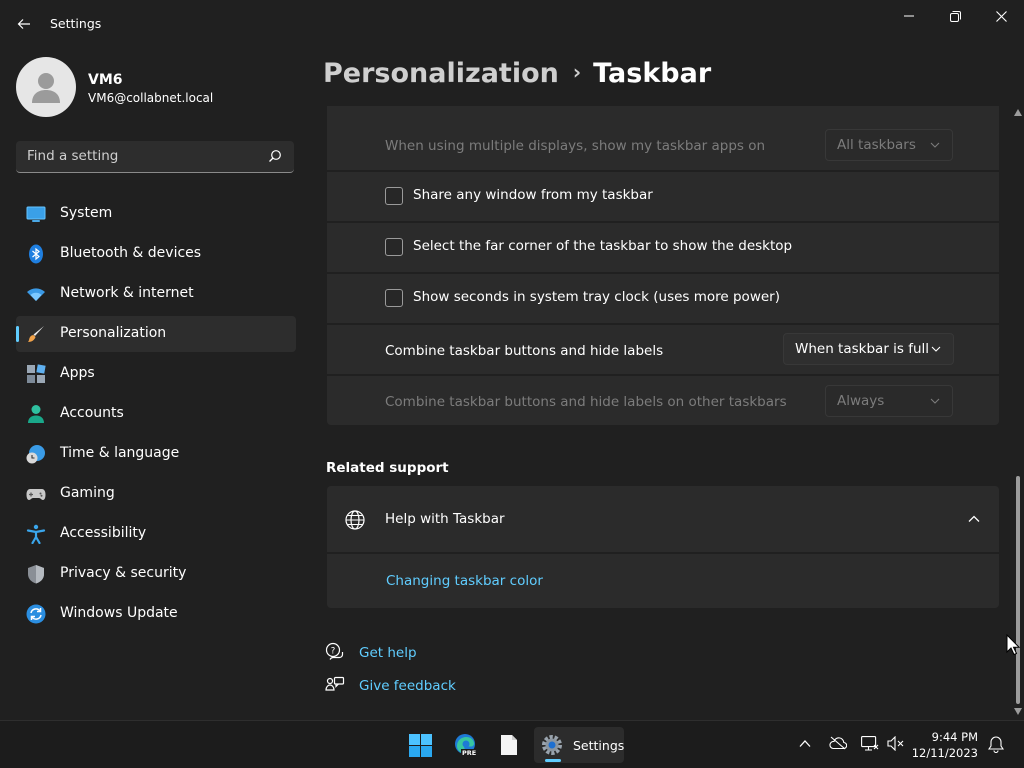 The image size is (1024, 768). What do you see at coordinates (1018, 711) in the screenshot?
I see `scroll-down-icon` at bounding box center [1018, 711].